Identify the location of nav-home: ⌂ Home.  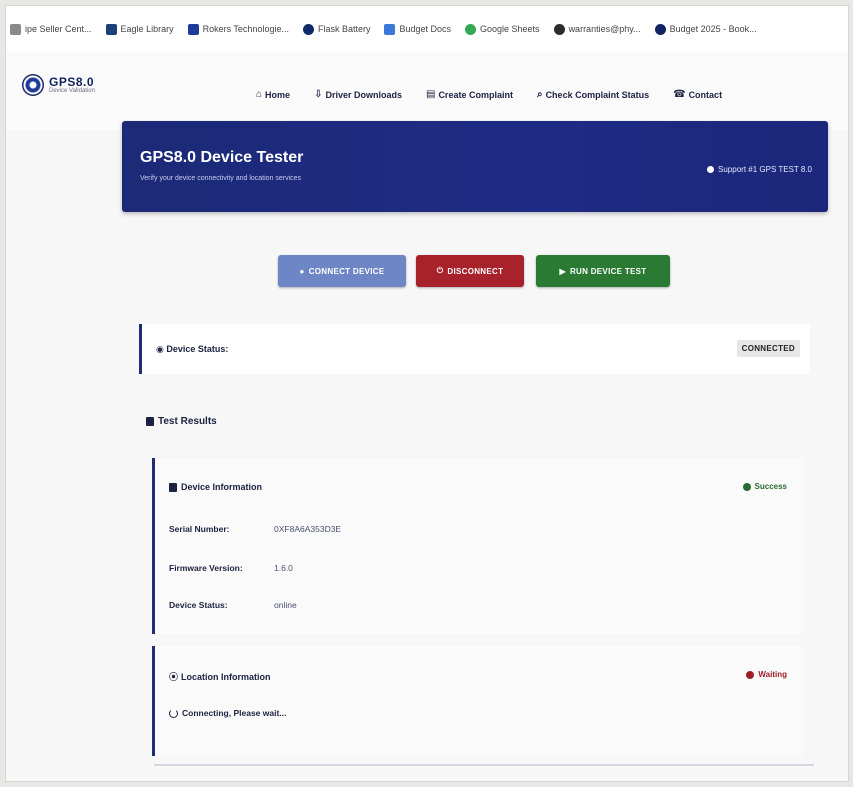
(273, 94).